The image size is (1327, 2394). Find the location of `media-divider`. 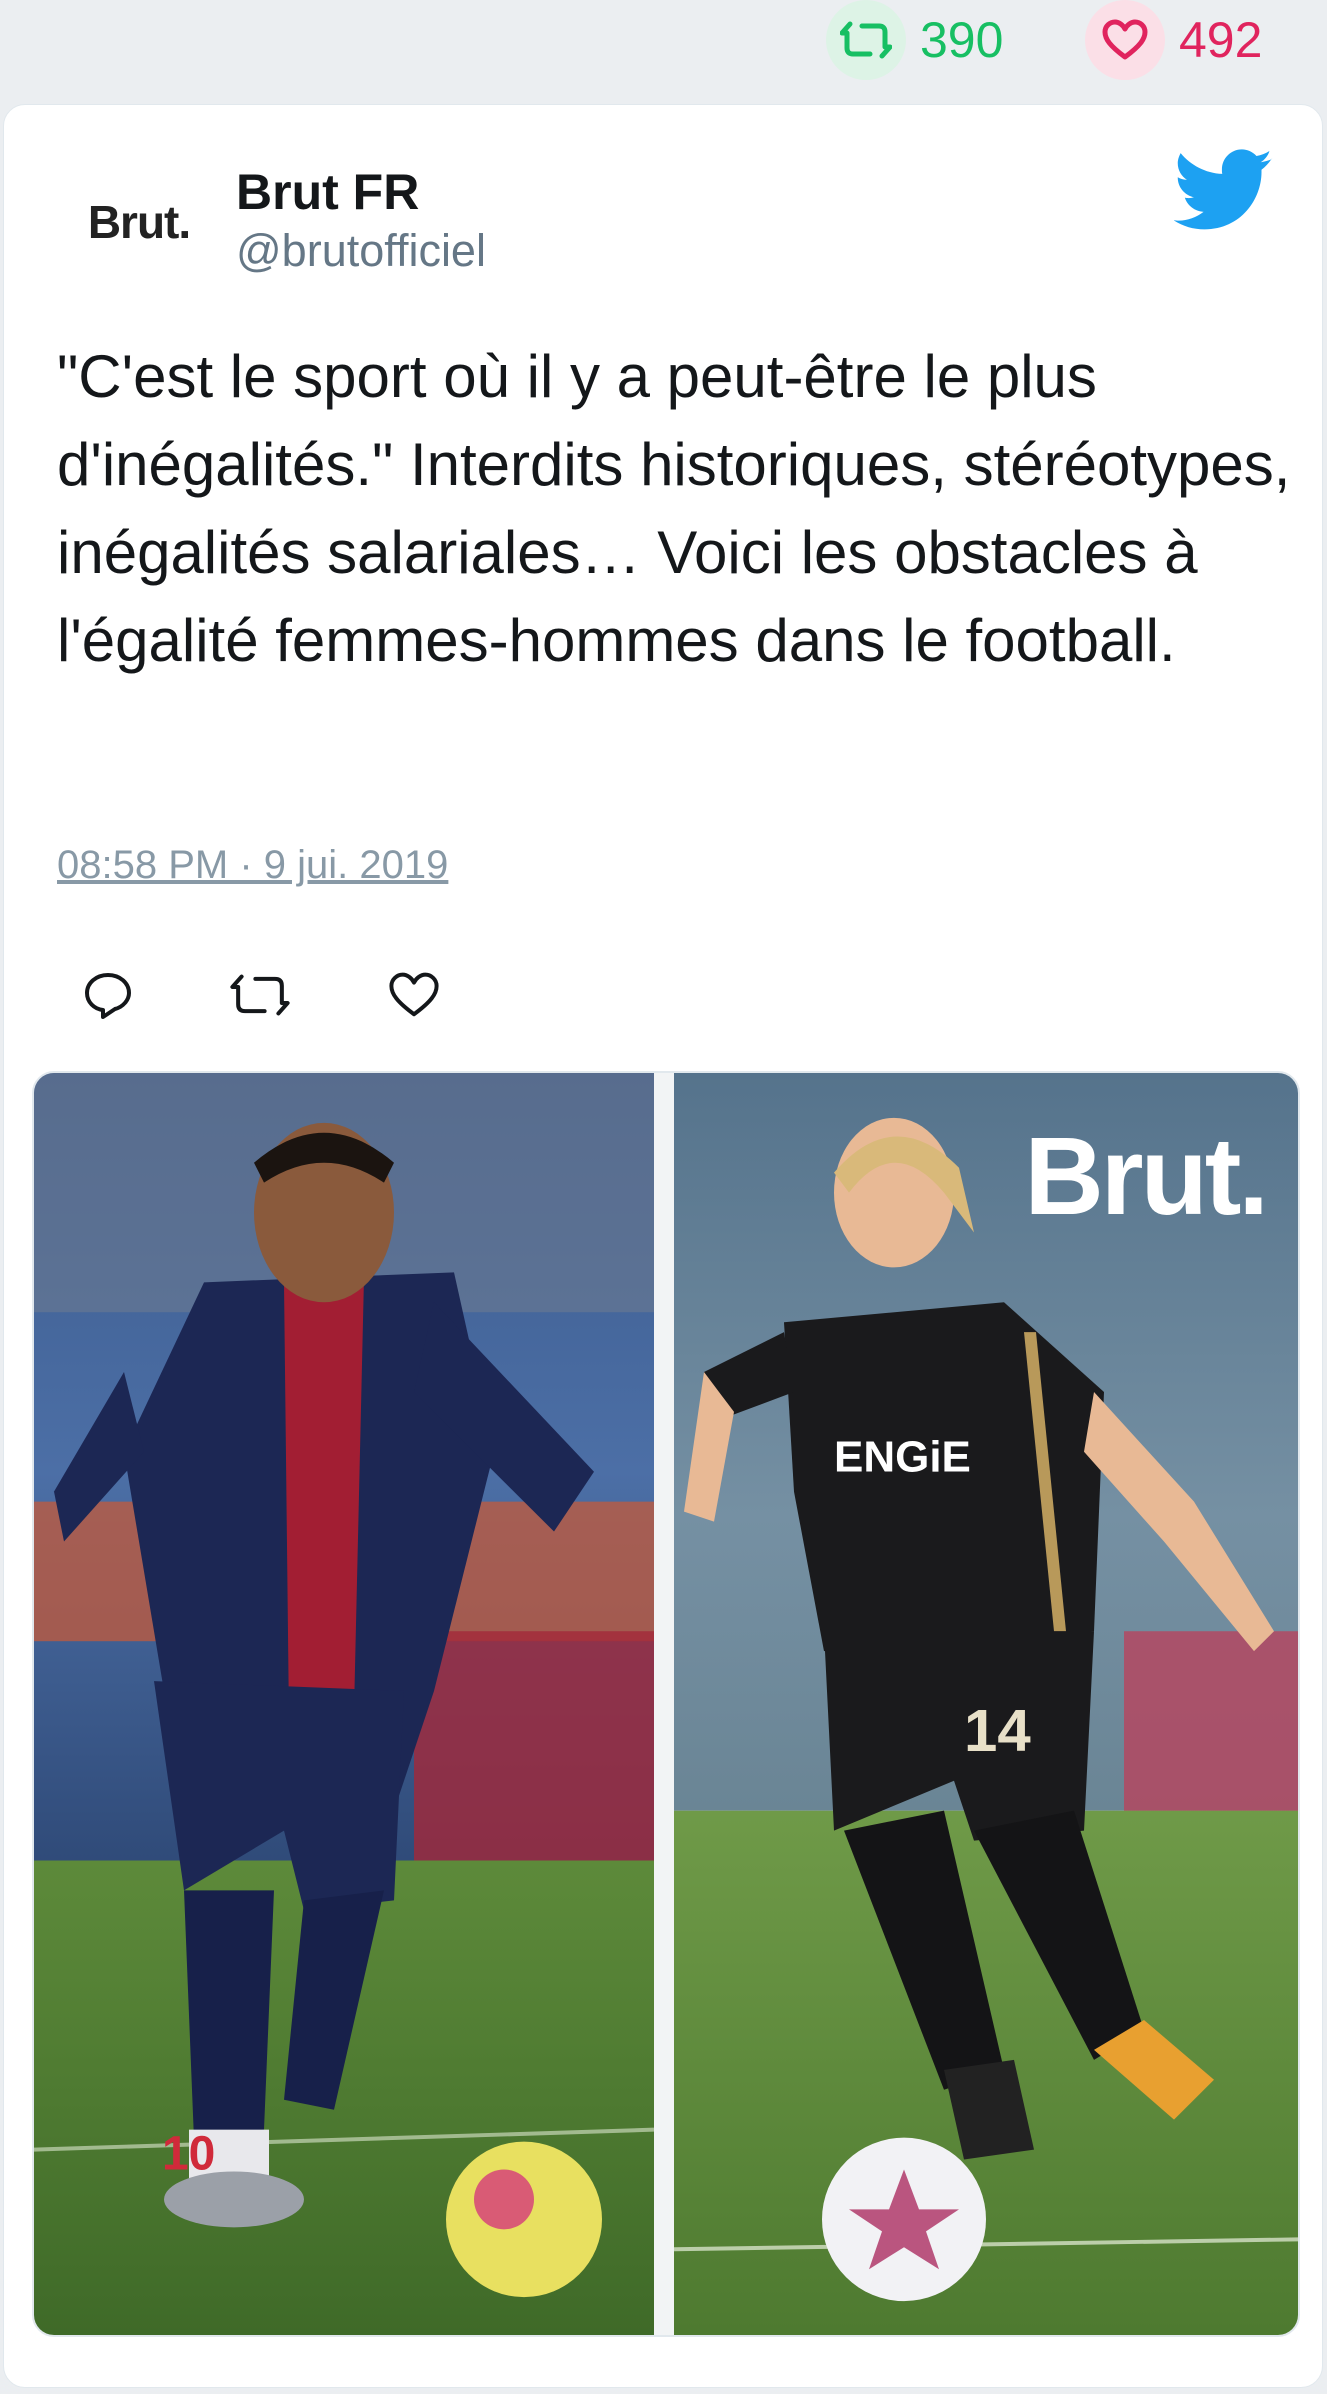

media-divider is located at coordinates (664, 1704).